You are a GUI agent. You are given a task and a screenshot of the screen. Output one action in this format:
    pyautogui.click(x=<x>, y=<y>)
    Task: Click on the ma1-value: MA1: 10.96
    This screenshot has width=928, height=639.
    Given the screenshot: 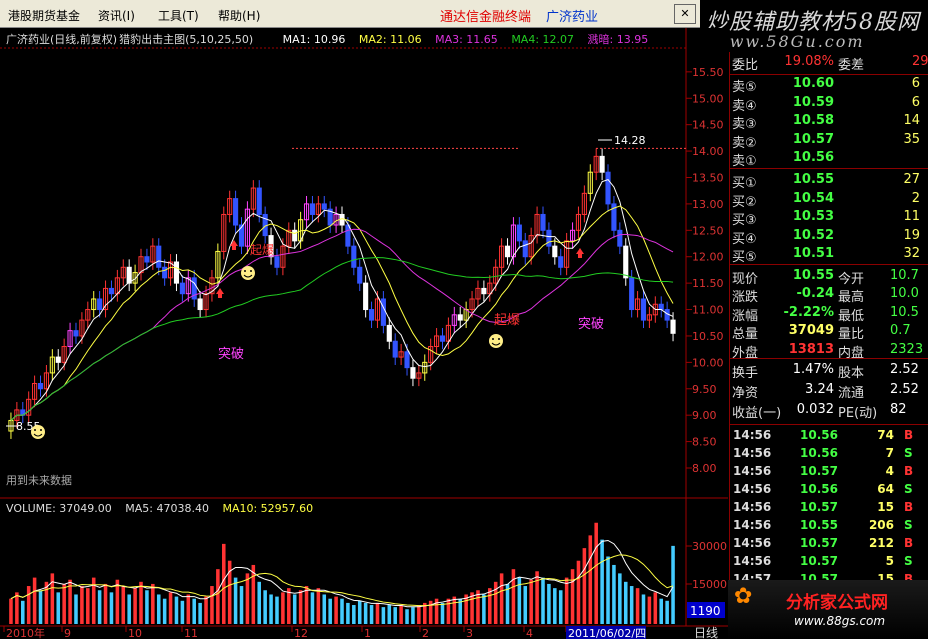 What is the action you would take?
    pyautogui.click(x=314, y=39)
    